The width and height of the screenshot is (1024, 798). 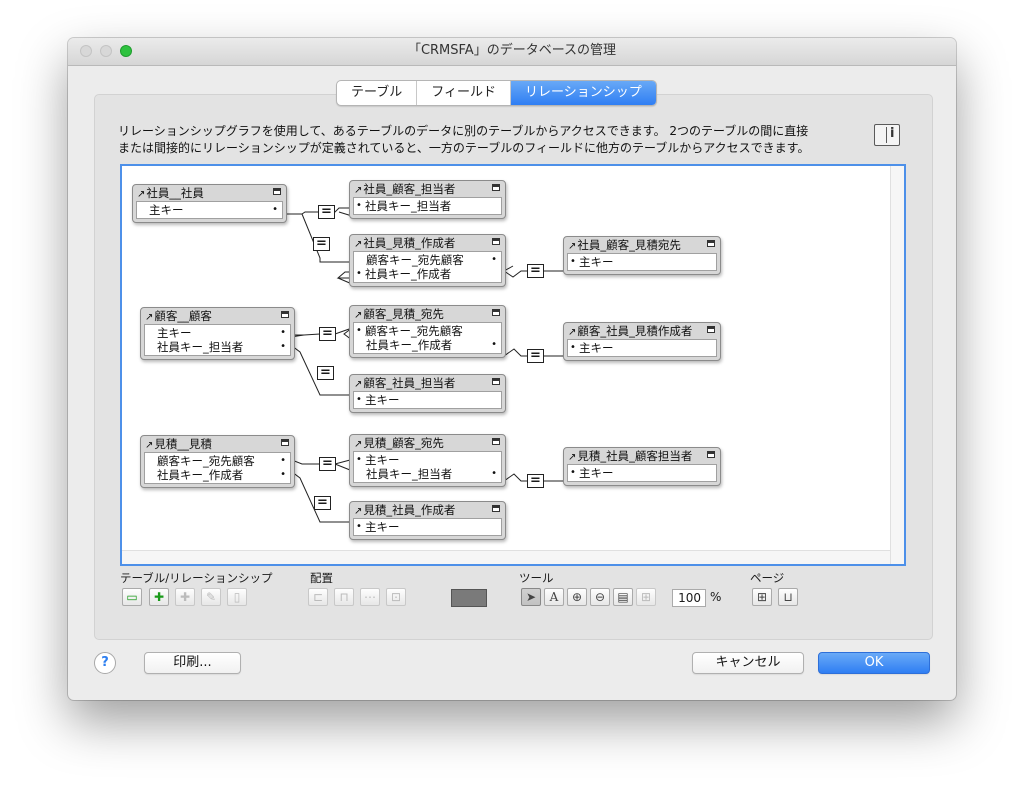 I want to click on page-breaks-icon: ⊞, so click(x=762, y=597).